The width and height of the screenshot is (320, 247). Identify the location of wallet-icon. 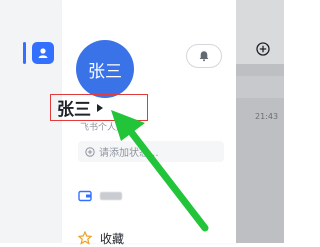
(85, 196).